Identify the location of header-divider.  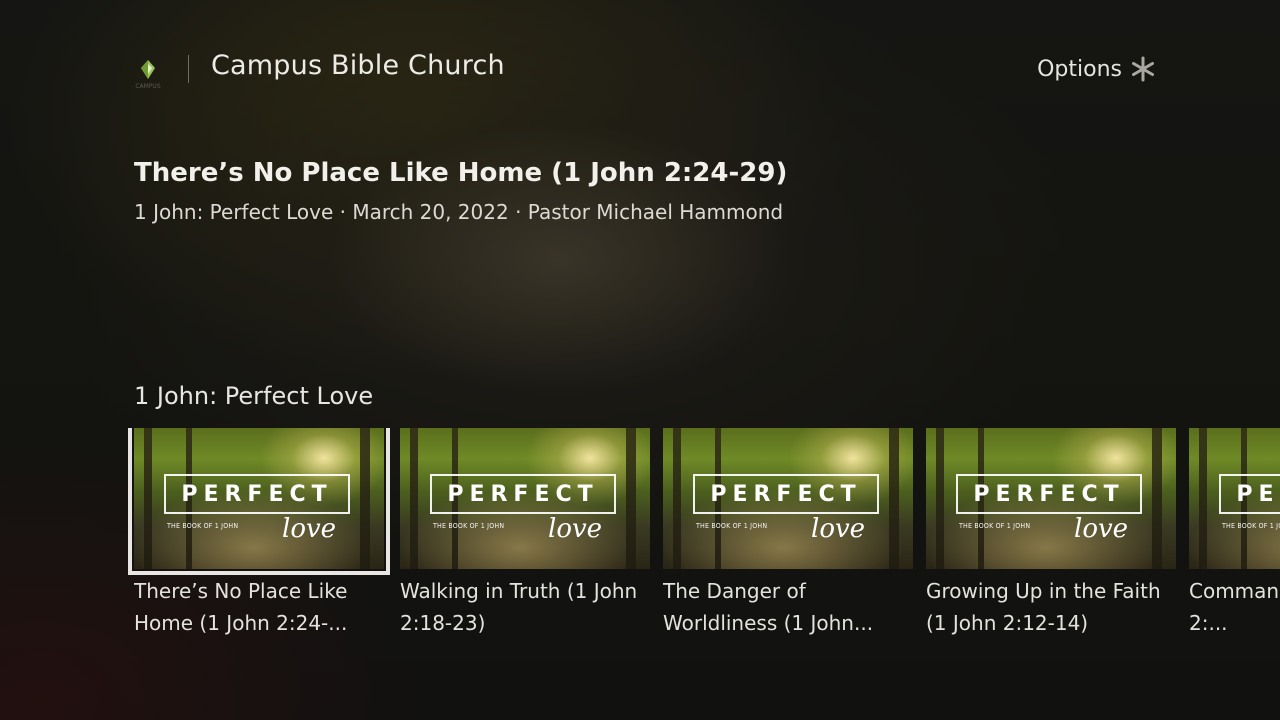
(188, 69).